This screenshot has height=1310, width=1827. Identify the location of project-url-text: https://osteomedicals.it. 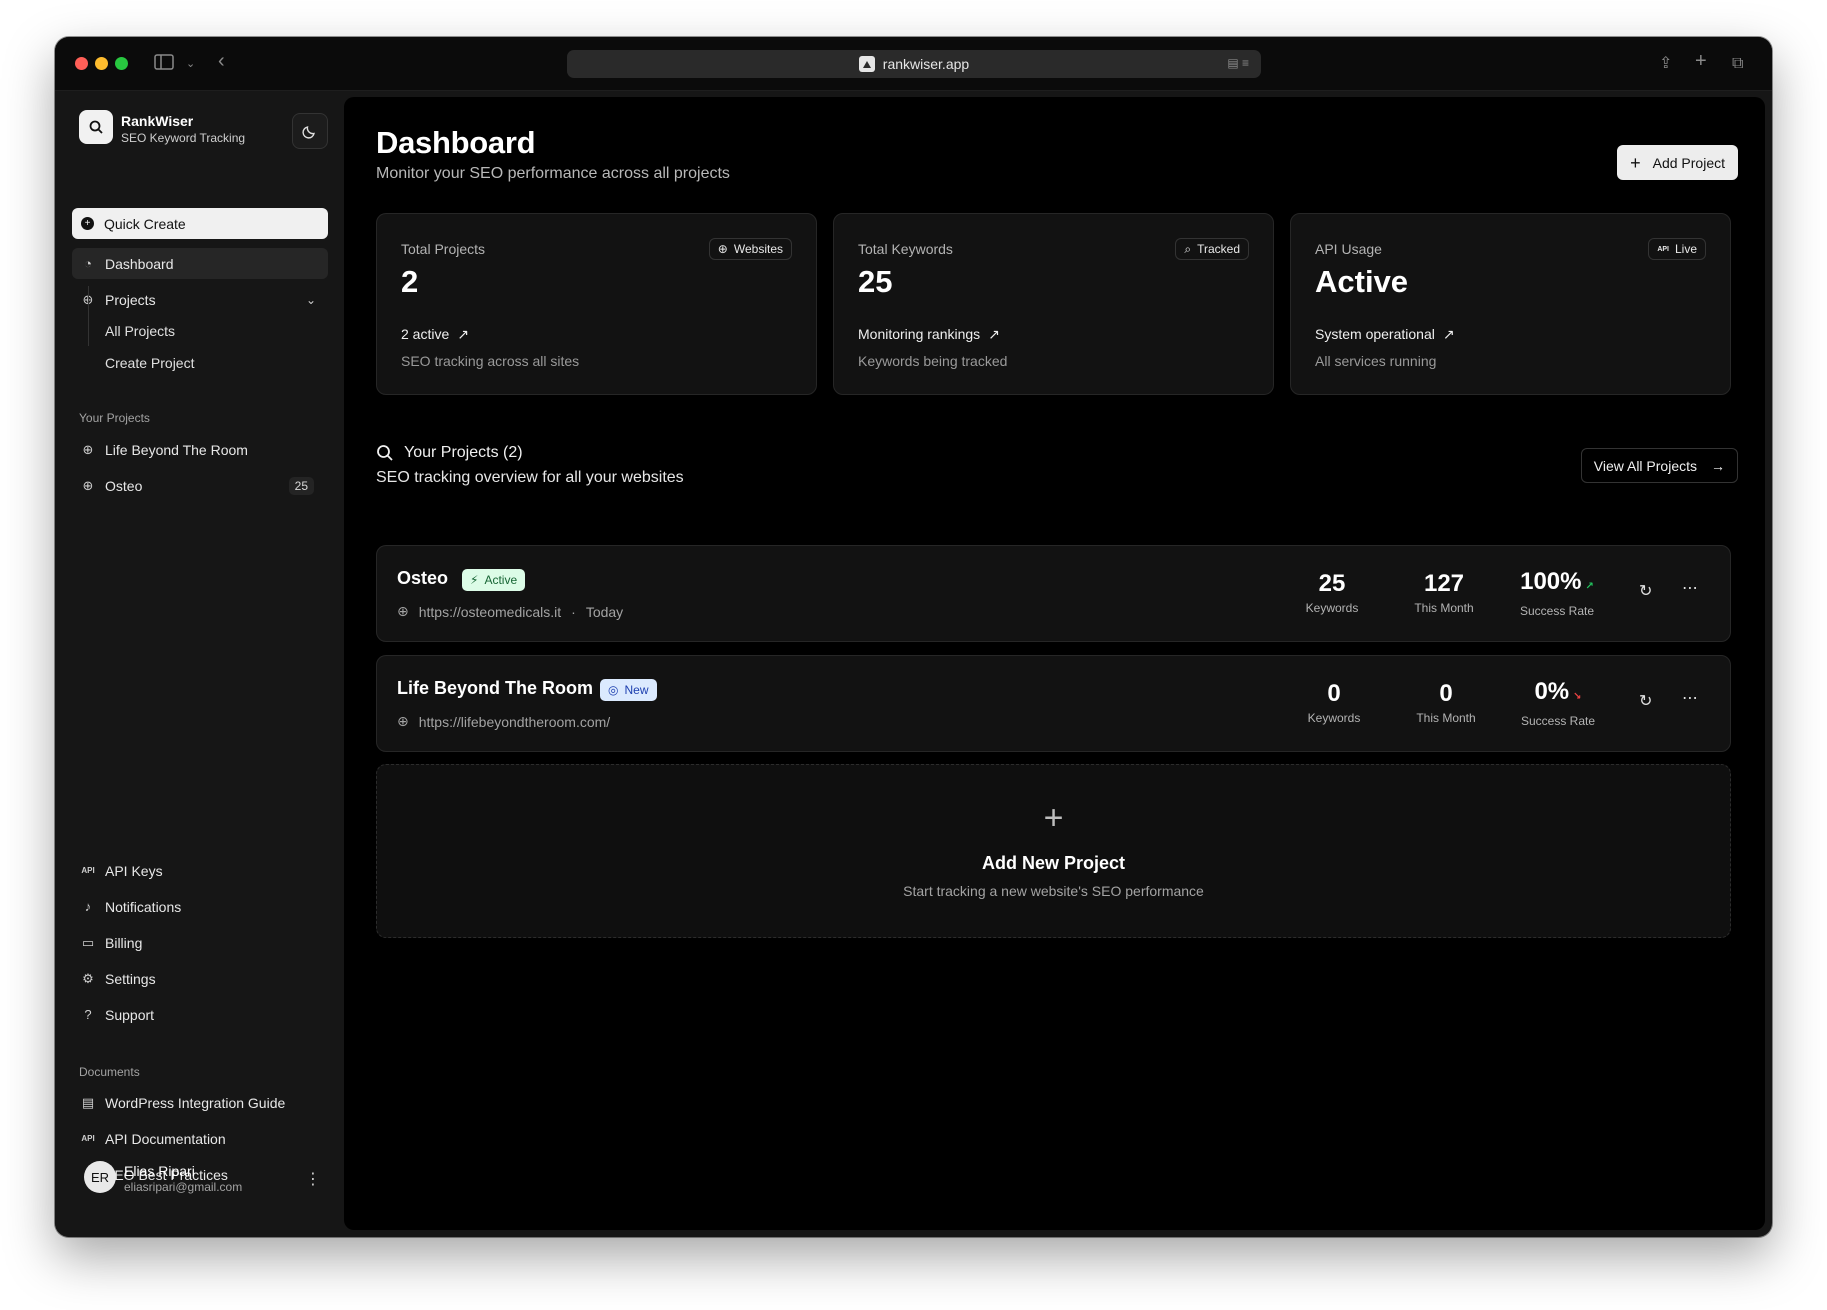
(490, 612).